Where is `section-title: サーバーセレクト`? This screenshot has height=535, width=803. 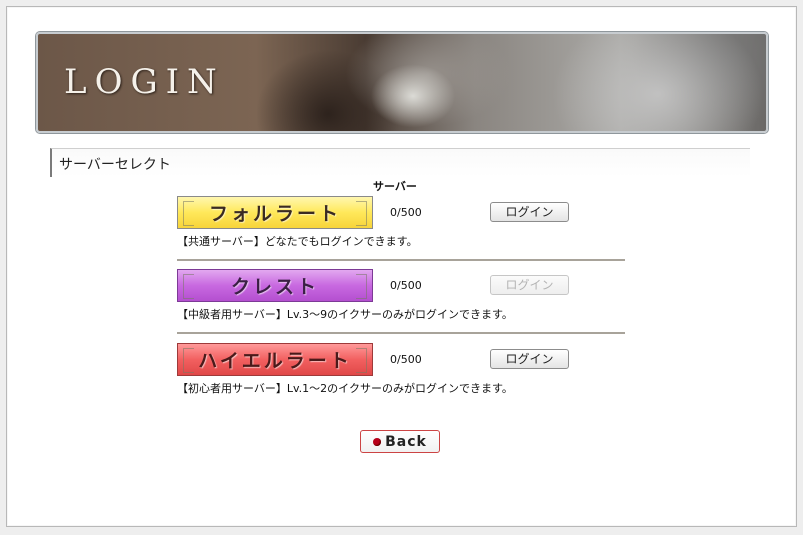
section-title: サーバーセレクト is located at coordinates (115, 165).